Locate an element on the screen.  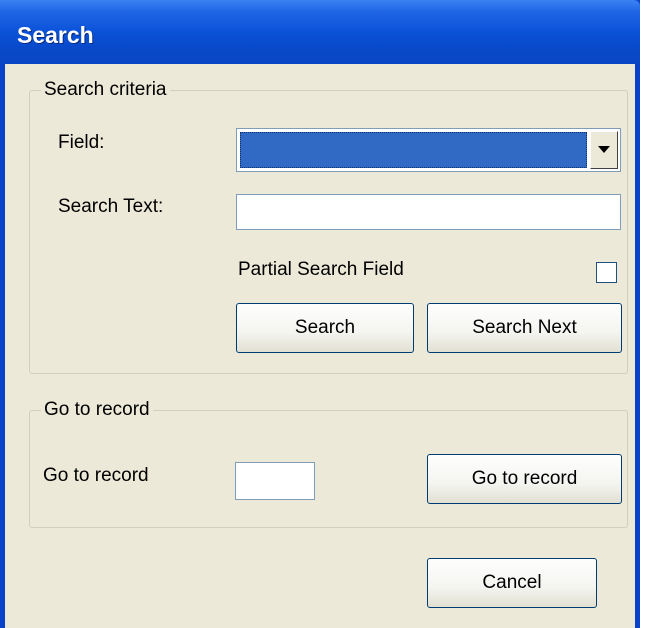
search-text-label: Search Text: is located at coordinates (111, 206).